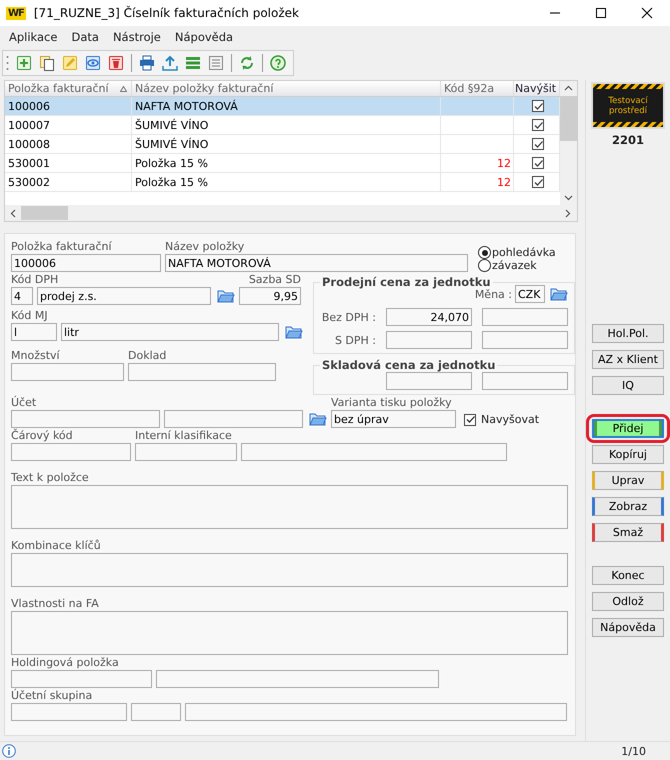  Describe the element at coordinates (148, 356) in the screenshot. I see `field-label: Doklad` at that location.